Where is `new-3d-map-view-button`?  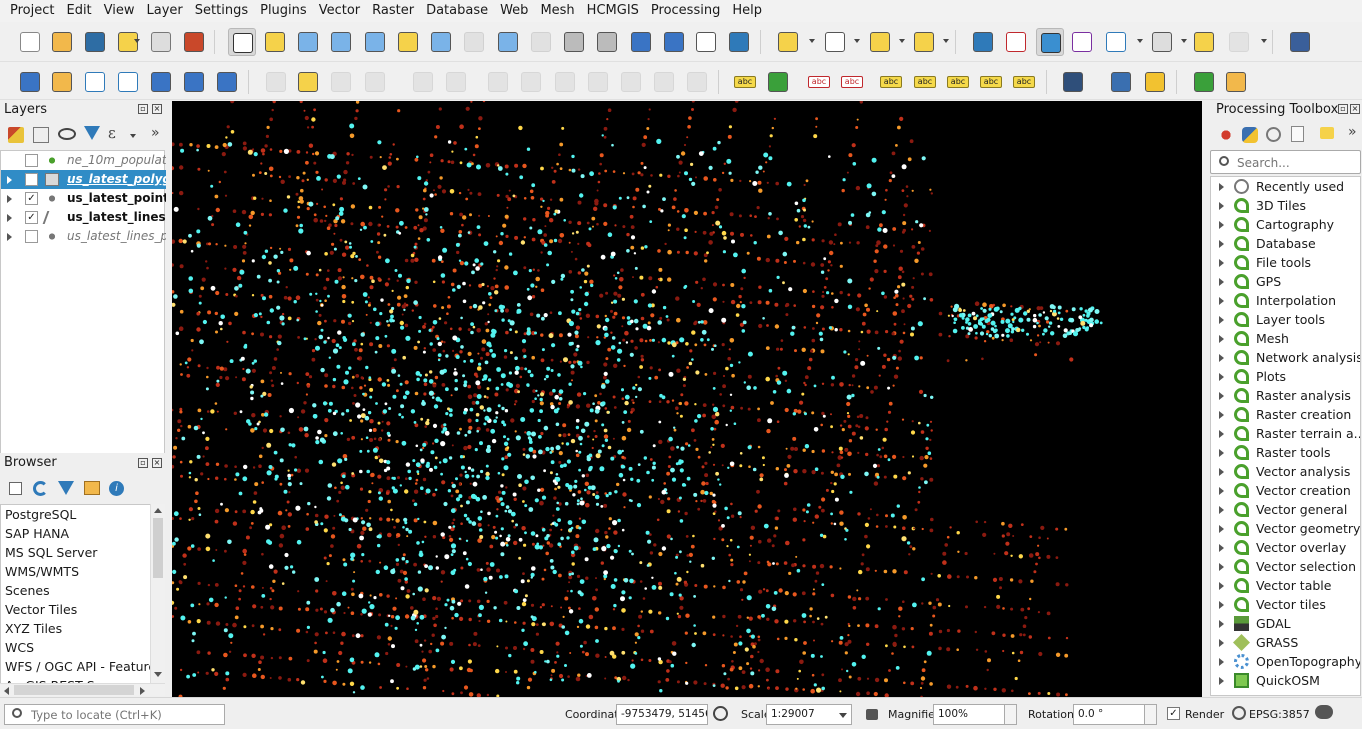 new-3d-map-view-button is located at coordinates (607, 42).